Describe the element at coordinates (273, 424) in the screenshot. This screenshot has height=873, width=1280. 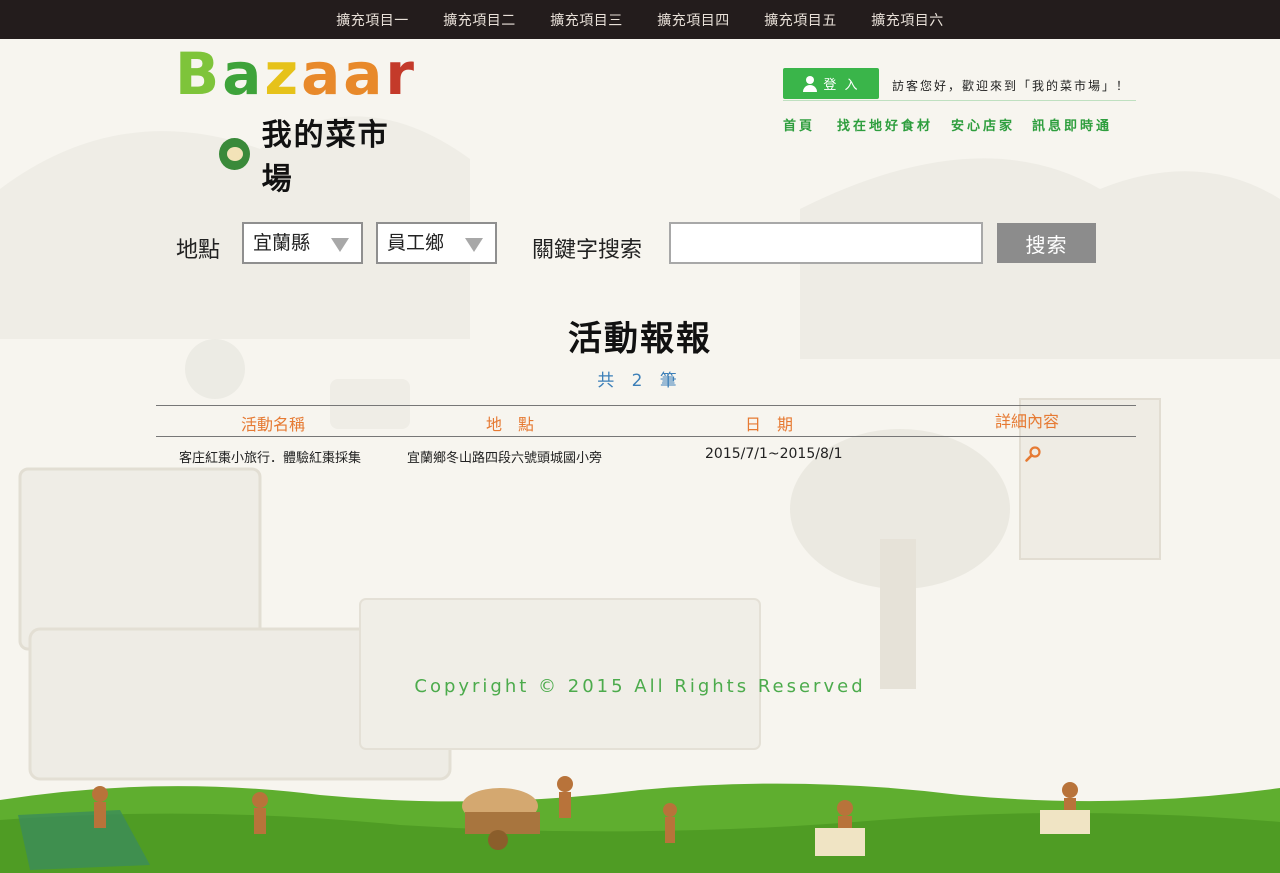
I see `column-header-name: 活動名稱` at that location.